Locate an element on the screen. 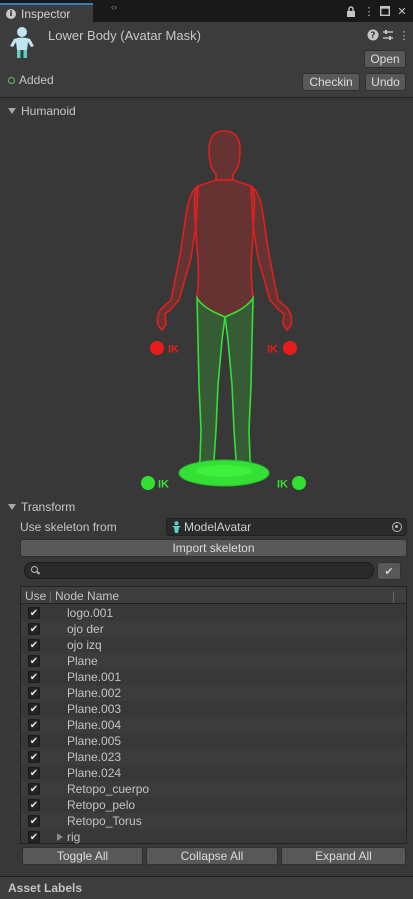 Image resolution: width=413 pixels, height=899 pixels. right-hand-ik-label: IK is located at coordinates (272, 350).